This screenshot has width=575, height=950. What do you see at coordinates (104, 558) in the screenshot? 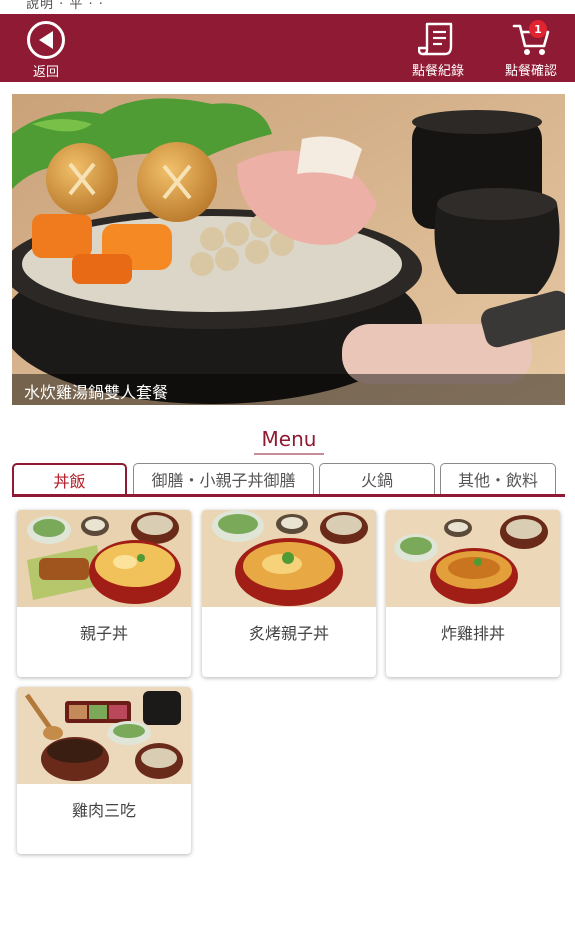
I see `oyakodon-photo` at bounding box center [104, 558].